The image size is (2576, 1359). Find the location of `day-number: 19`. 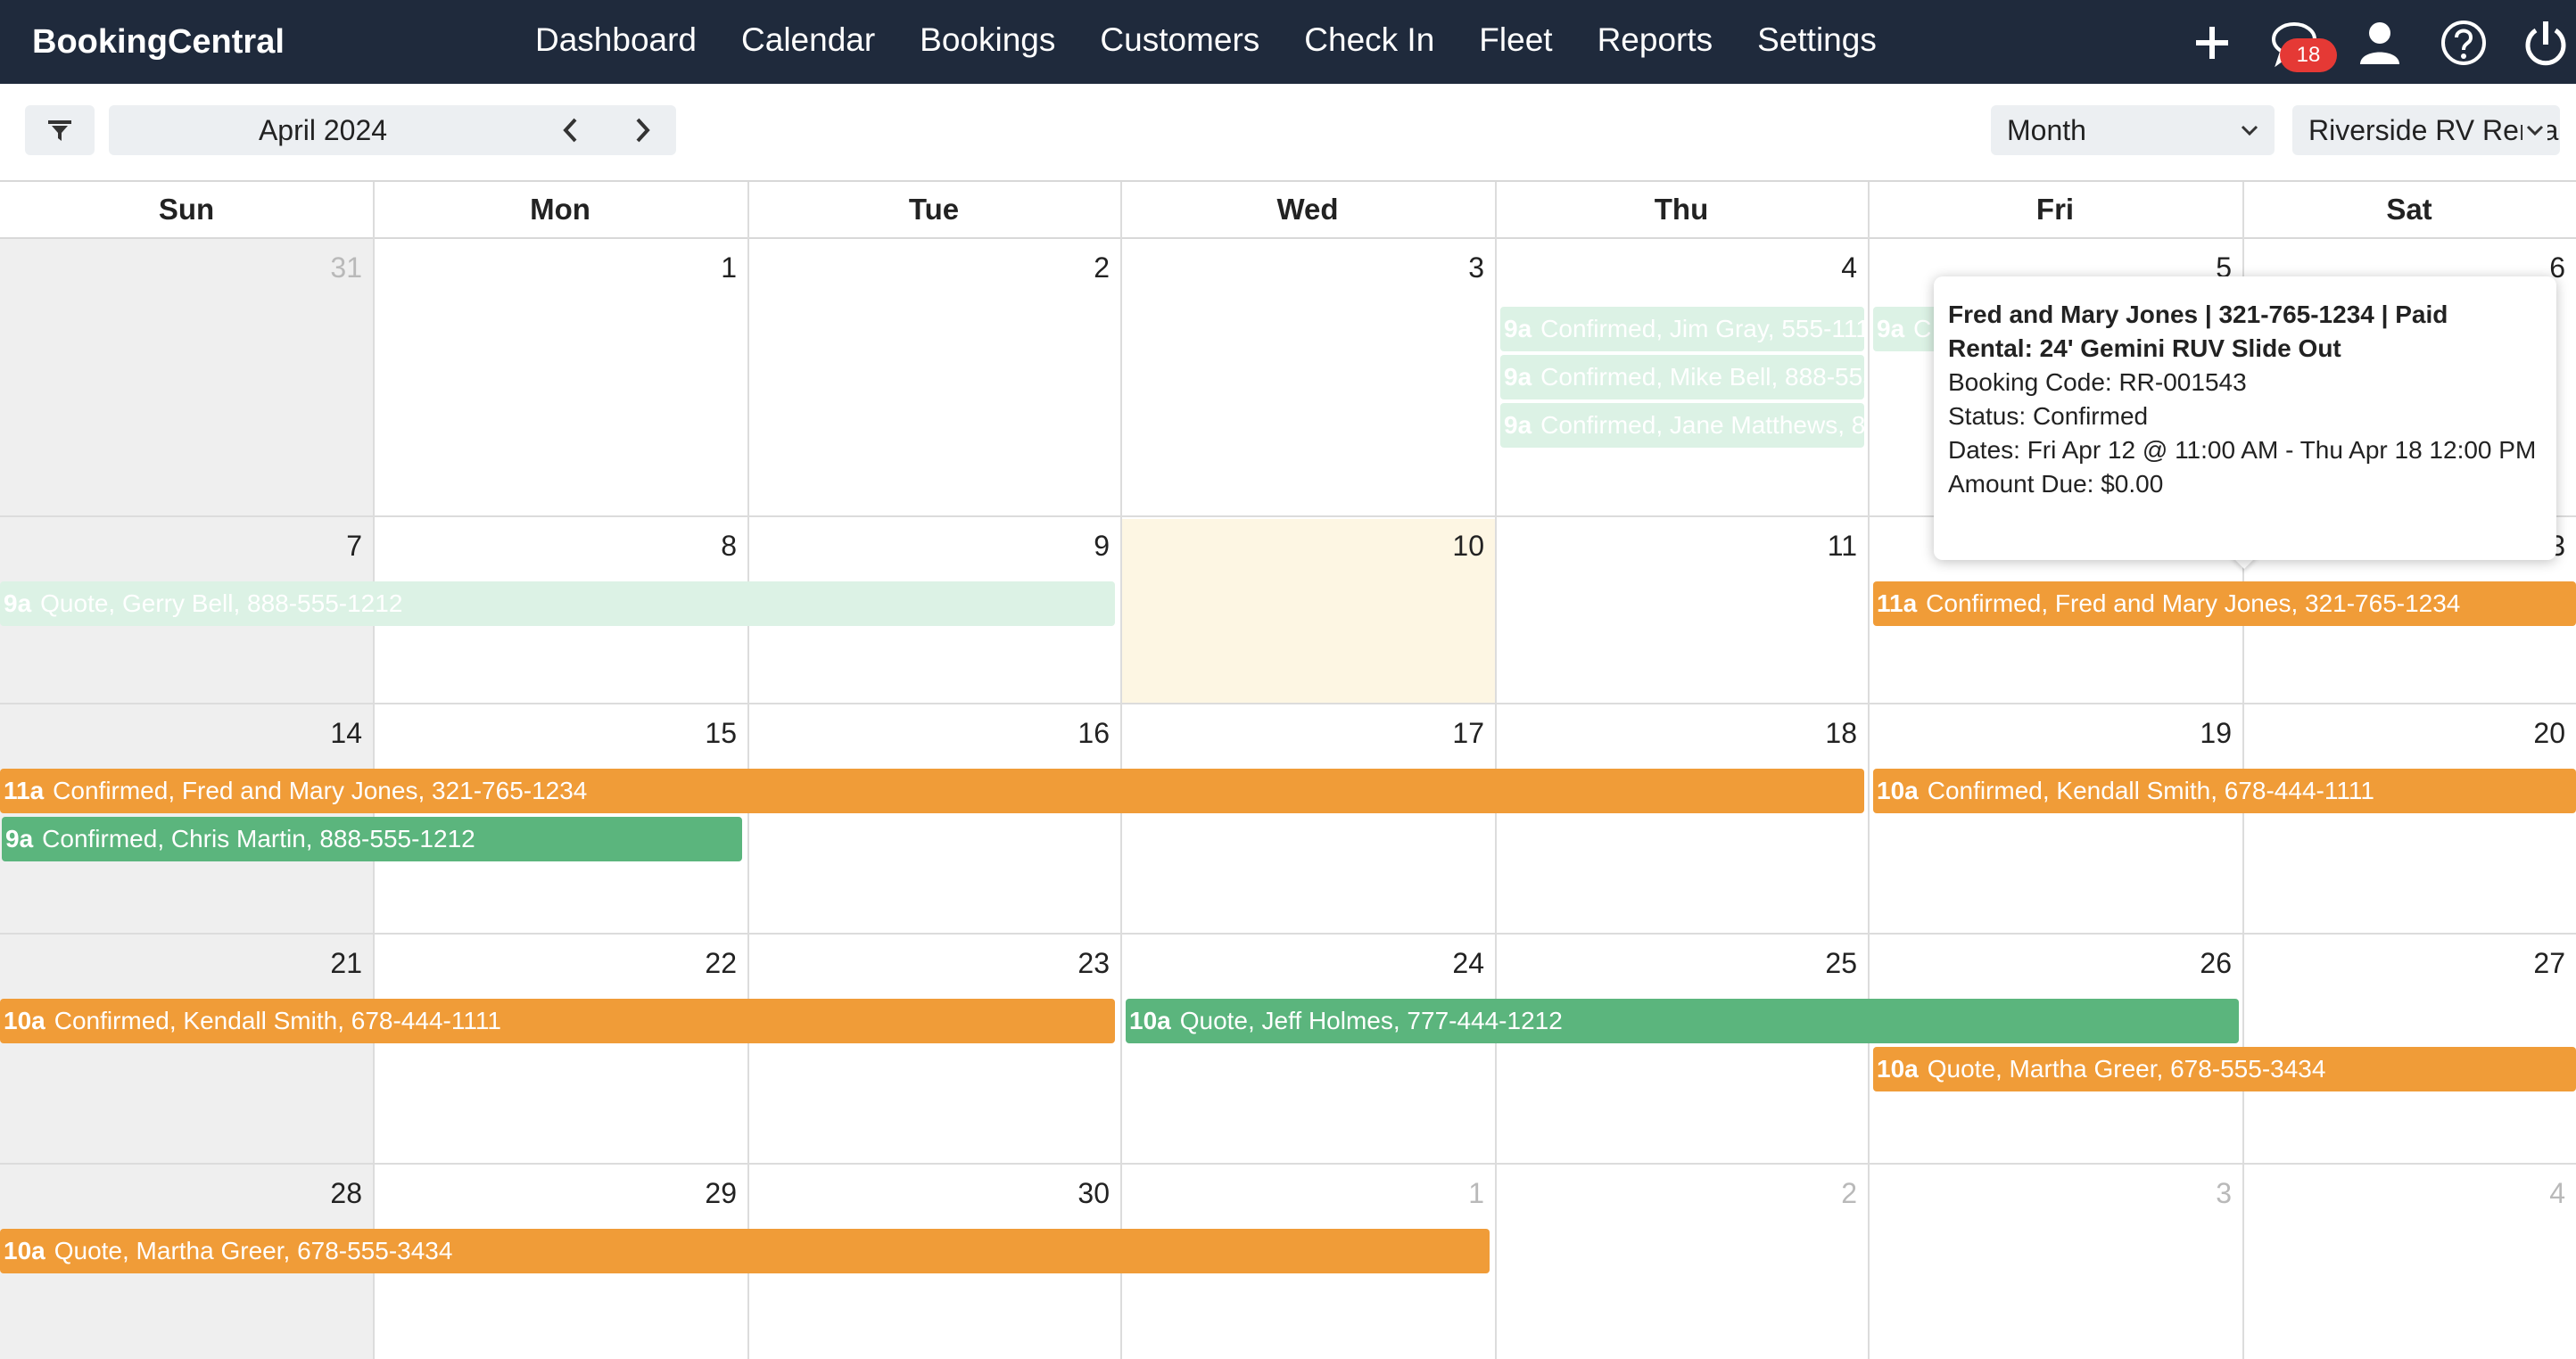

day-number: 19 is located at coordinates (2196, 733).